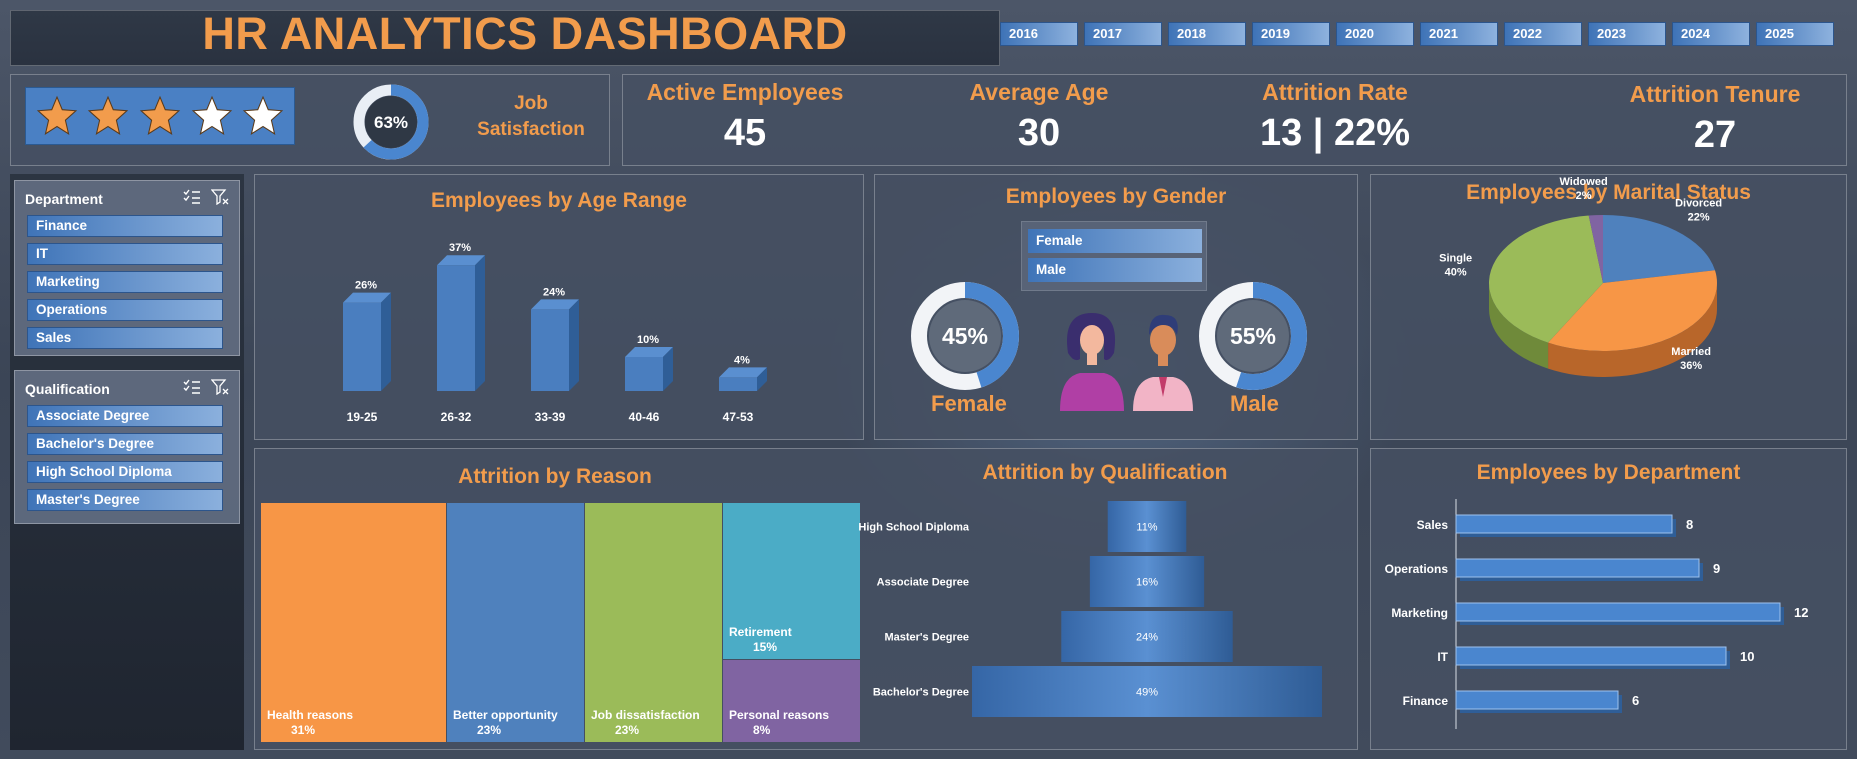 The height and width of the screenshot is (759, 1857). I want to click on rating-panel: 63% Job Satisfaction, so click(310, 120).